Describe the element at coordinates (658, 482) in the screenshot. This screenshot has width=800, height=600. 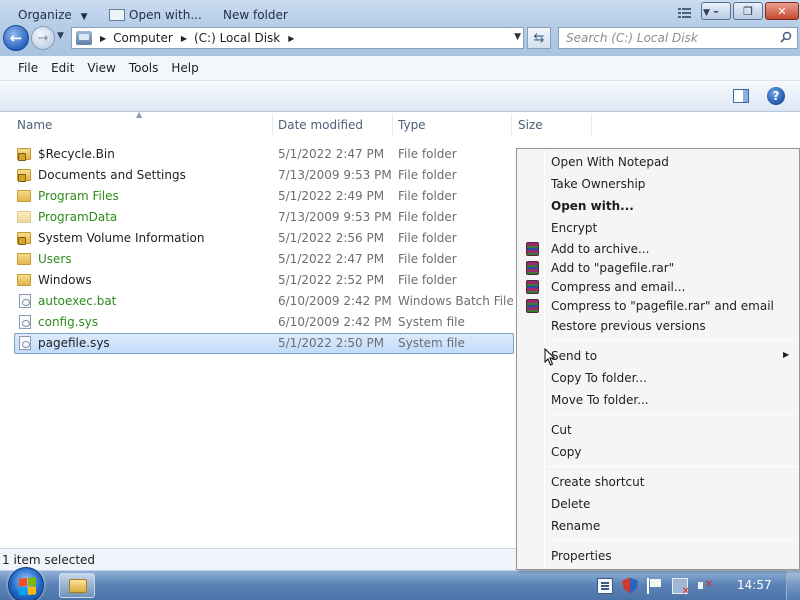
I see `menu-item-create-shortcut: Create shortcut` at that location.